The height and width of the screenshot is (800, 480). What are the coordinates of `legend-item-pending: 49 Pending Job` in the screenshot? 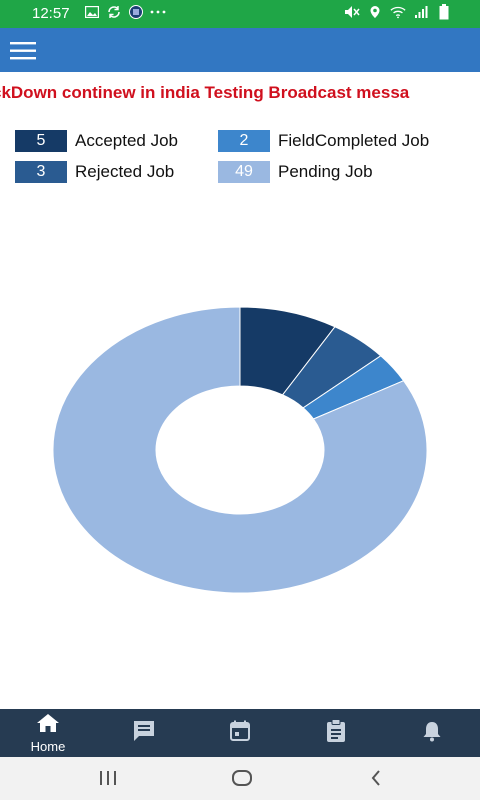 It's located at (295, 172).